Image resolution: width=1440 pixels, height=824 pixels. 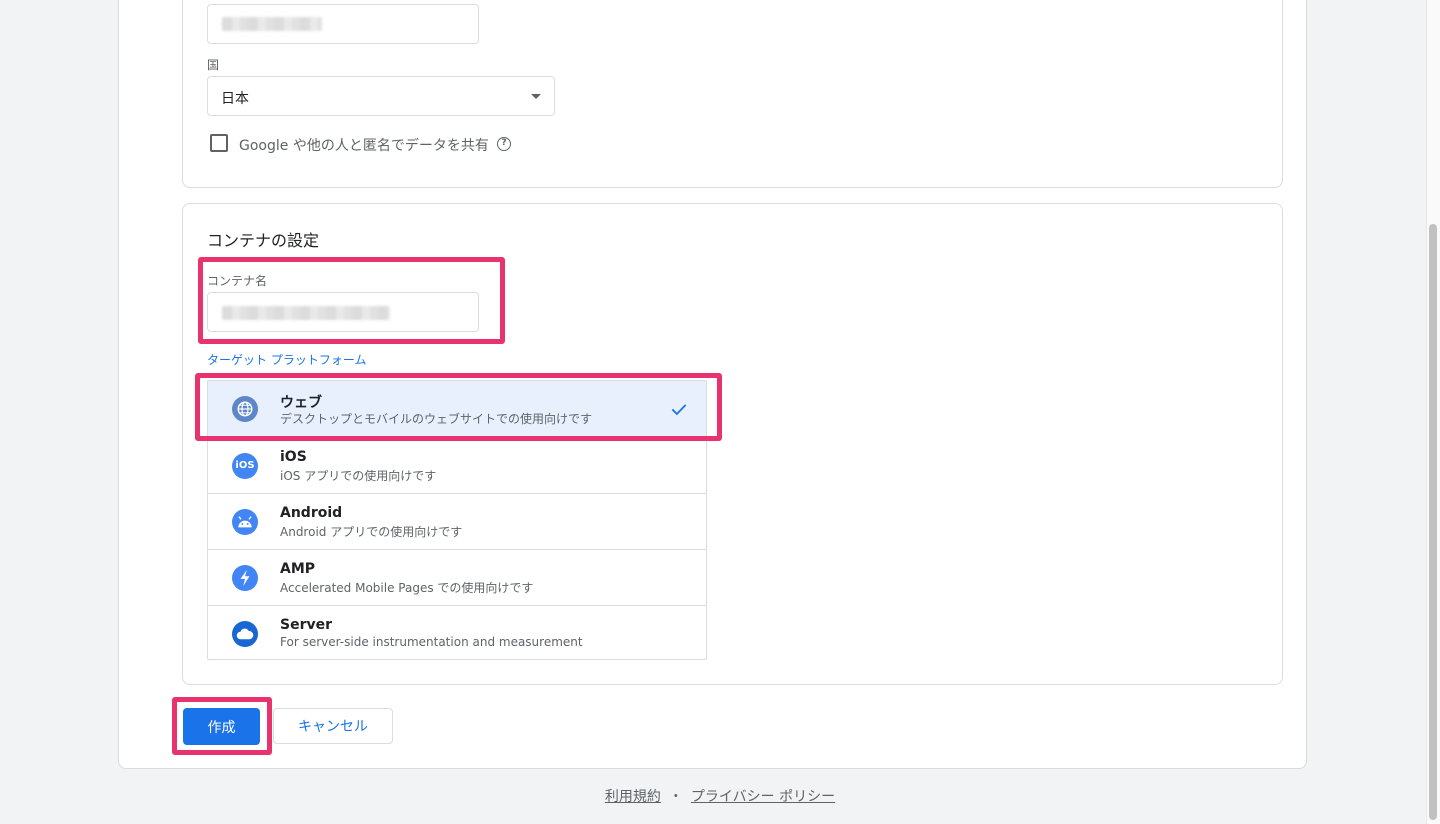 What do you see at coordinates (364, 146) in the screenshot?
I see `share-data-label: Google や他の人と匿名でデータを共有` at bounding box center [364, 146].